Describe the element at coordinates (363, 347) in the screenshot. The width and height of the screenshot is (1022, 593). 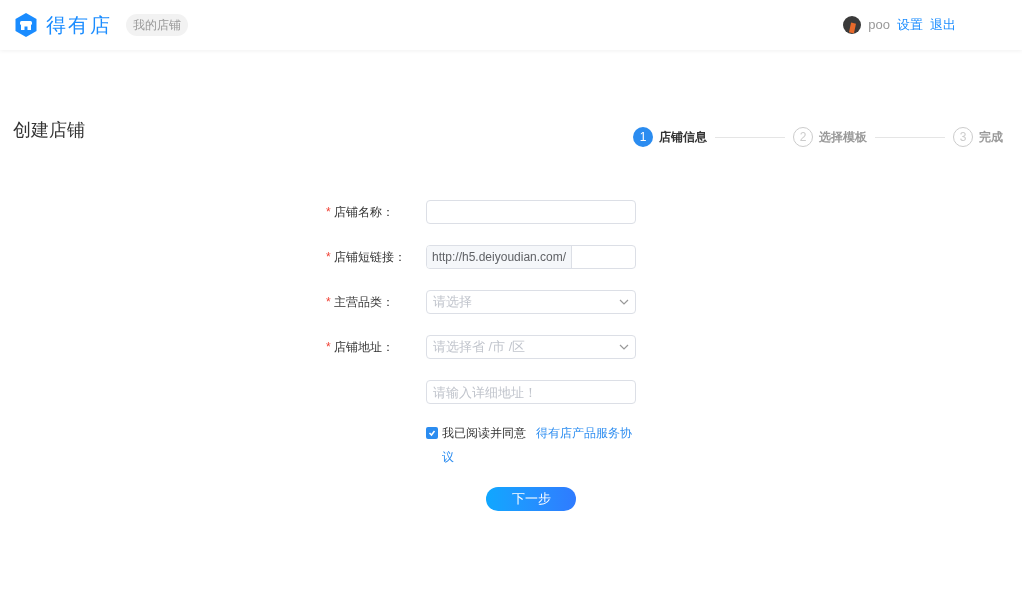
I see `field-label: 店铺地址：` at that location.